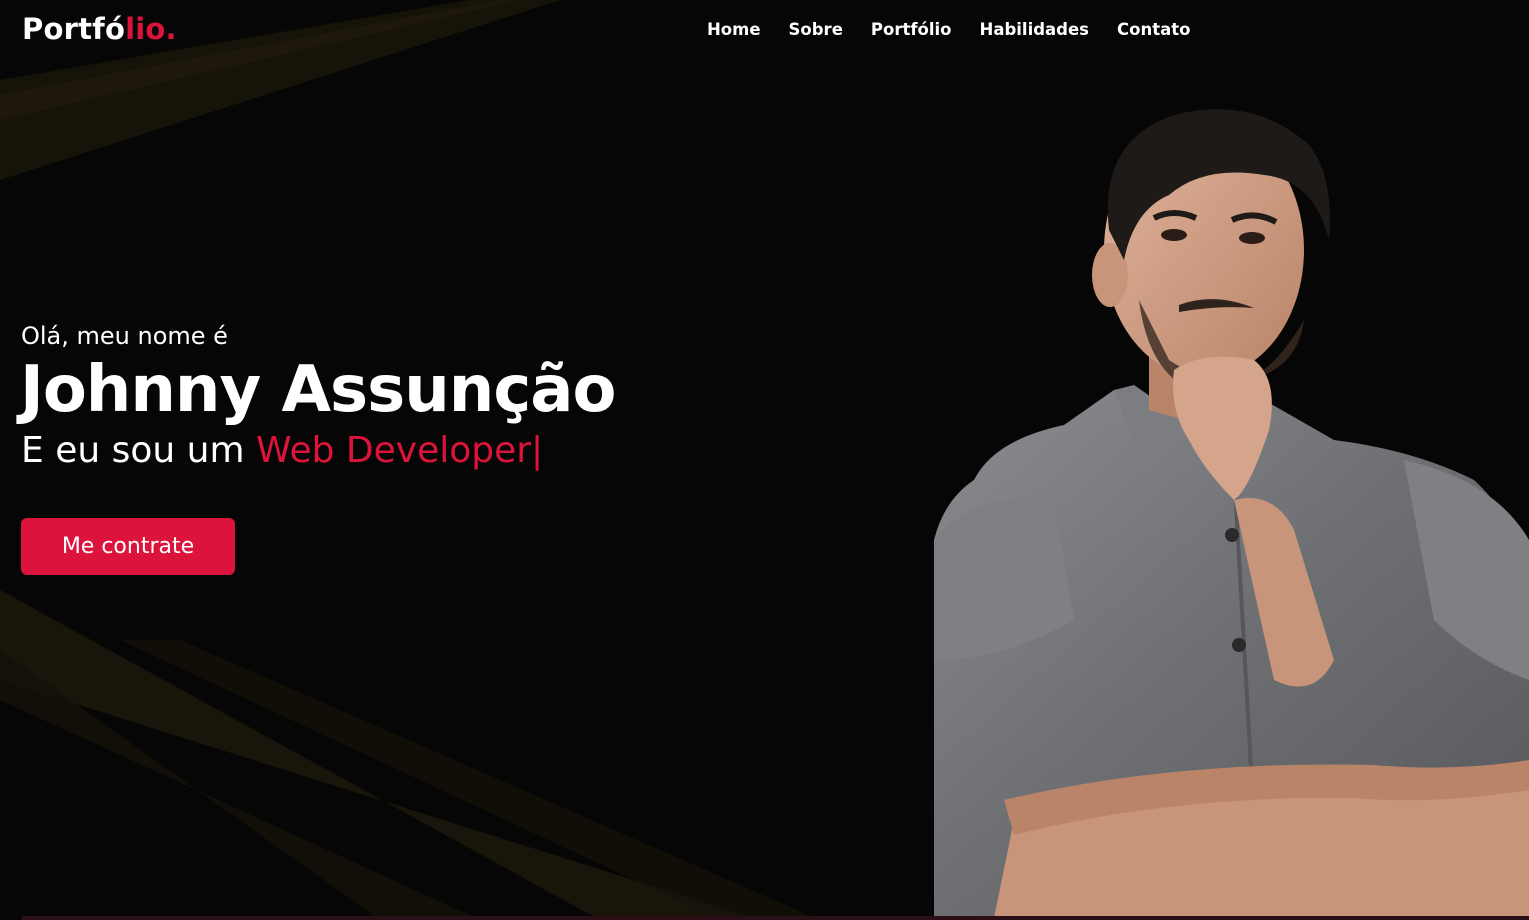  I want to click on hire-me-button: Me contrate, so click(128, 546).